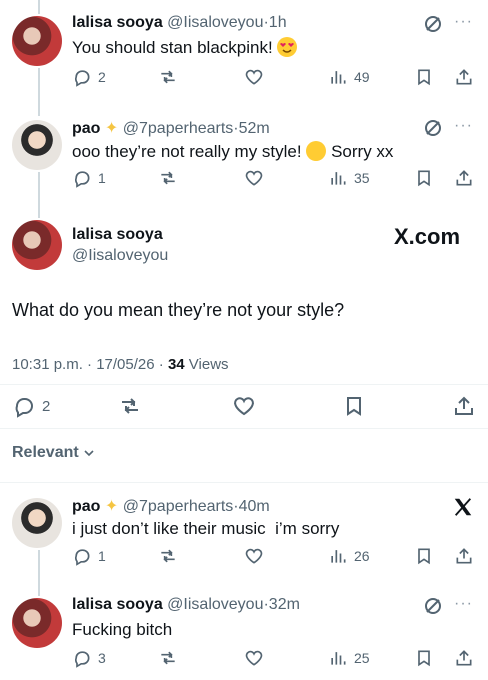 The height and width of the screenshot is (680, 488). I want to click on views-button: 26, so click(349, 556).